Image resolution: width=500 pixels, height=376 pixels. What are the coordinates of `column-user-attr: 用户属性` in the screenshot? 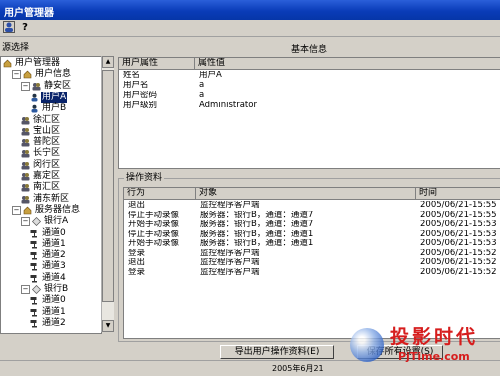 It's located at (157, 63).